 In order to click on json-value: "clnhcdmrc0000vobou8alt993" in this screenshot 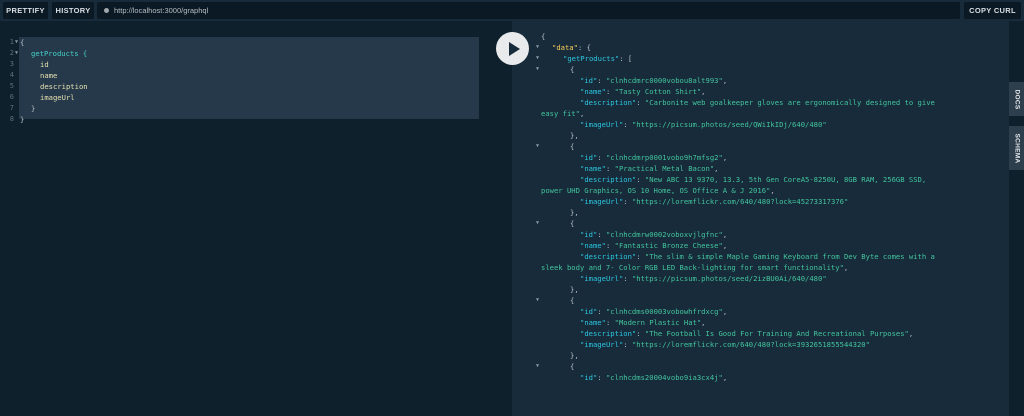, I will do `click(664, 80)`.